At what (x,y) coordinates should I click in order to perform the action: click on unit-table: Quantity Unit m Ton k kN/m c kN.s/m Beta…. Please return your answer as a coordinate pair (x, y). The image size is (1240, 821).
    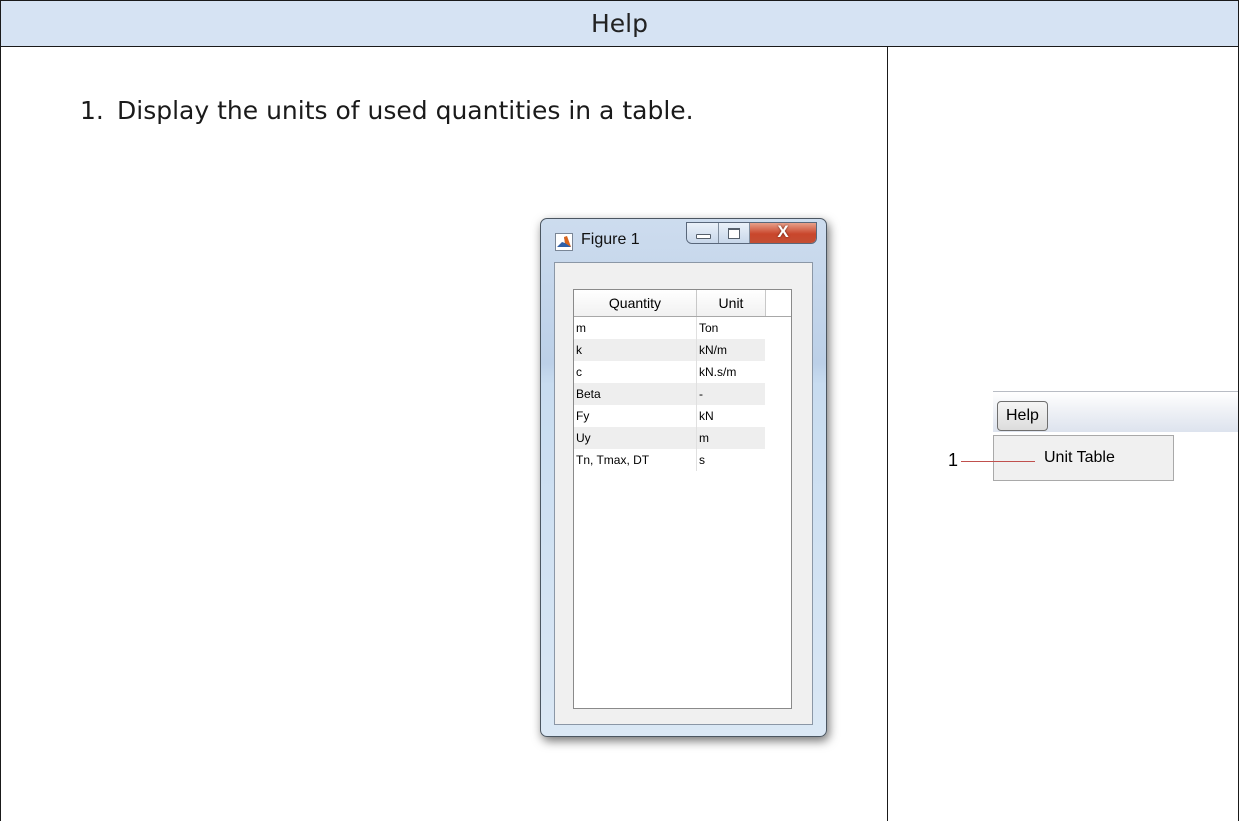
    Looking at the image, I should click on (682, 499).